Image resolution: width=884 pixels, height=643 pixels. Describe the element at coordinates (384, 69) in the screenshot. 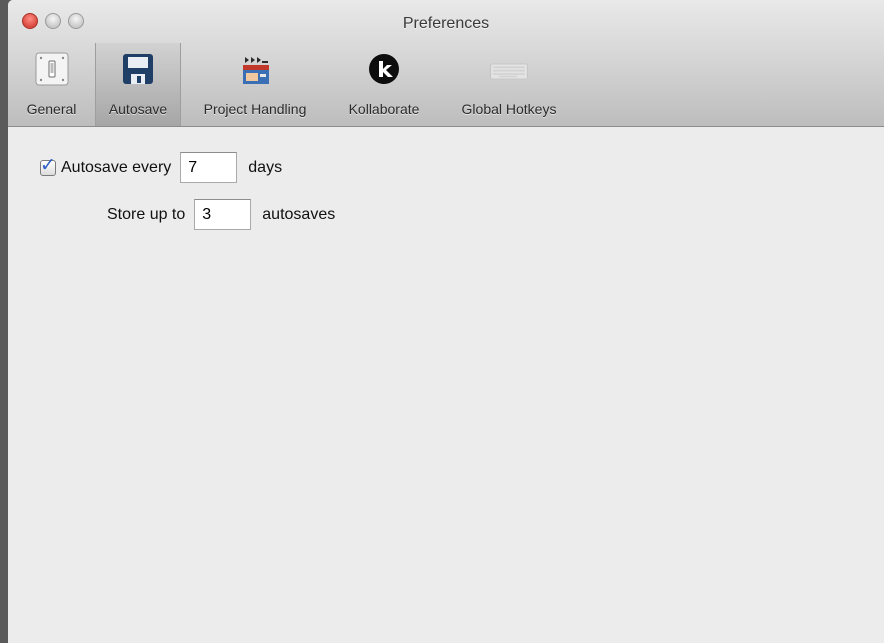

I see `kollaborate-k-icon` at that location.